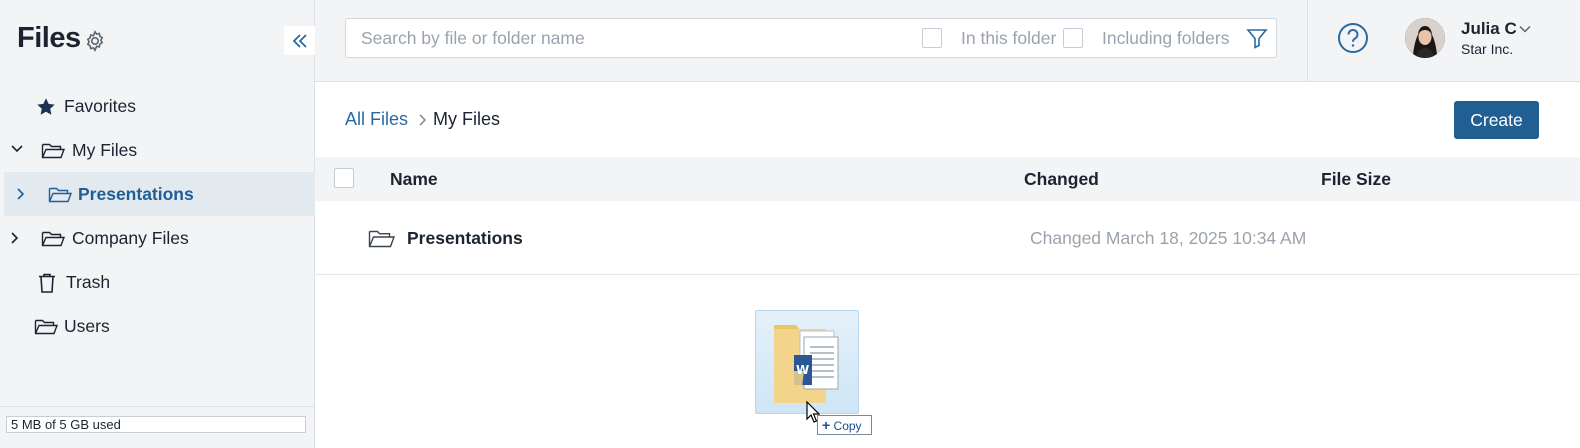  I want to click on breadcrumb-root-link: All Files, so click(376, 119).